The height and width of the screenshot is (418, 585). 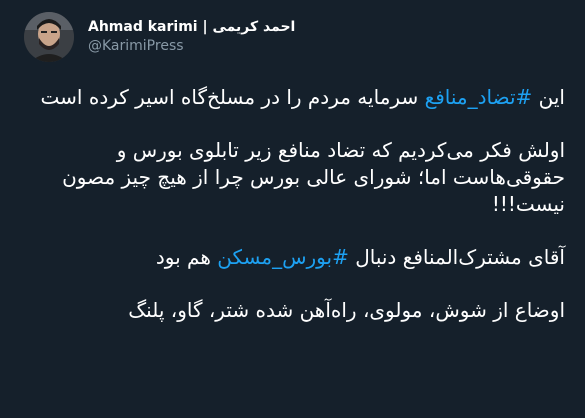 I want to click on hashtag-link: #بورس_مسکن, so click(x=283, y=257).